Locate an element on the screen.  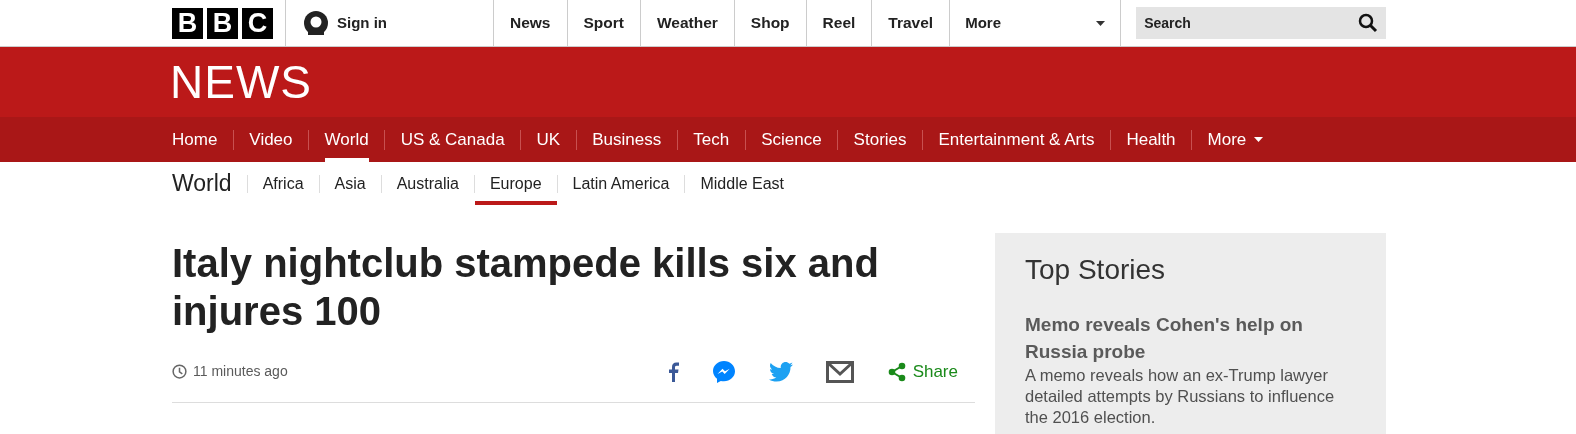
bird-icon is located at coordinates (780, 371).